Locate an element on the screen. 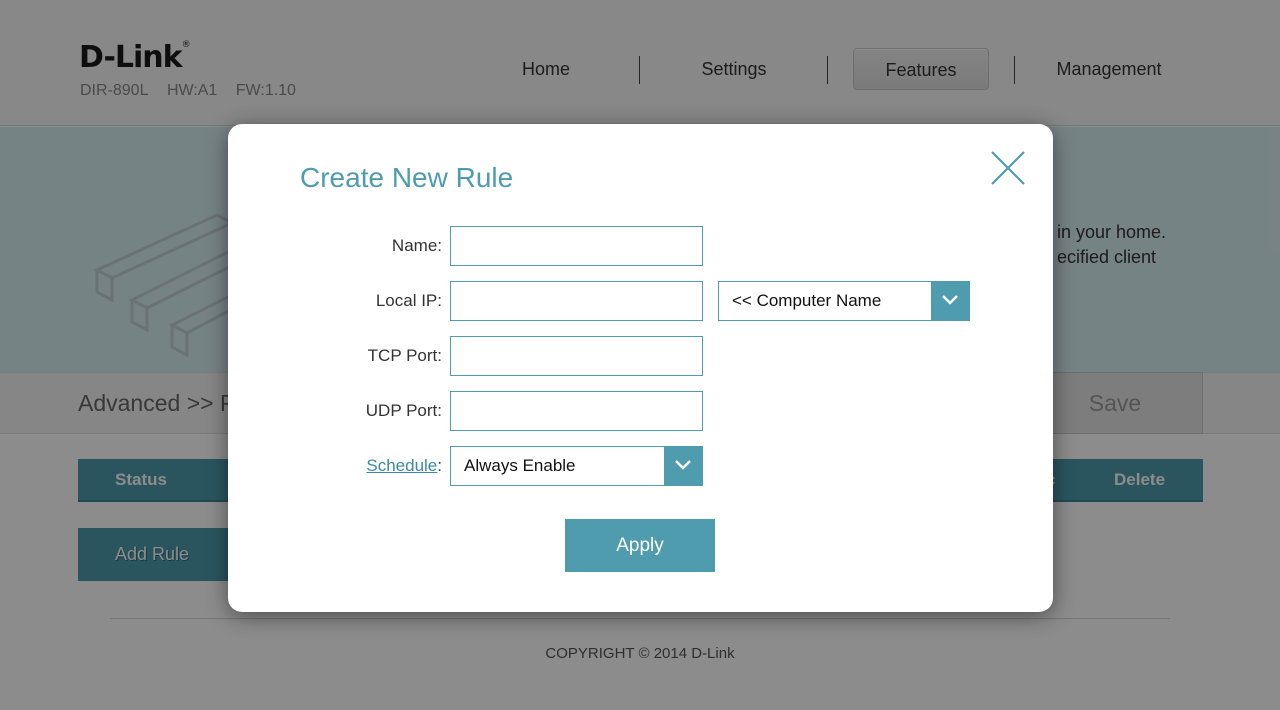 The height and width of the screenshot is (710, 1280). schedule-selected: Always Enable is located at coordinates (520, 465).